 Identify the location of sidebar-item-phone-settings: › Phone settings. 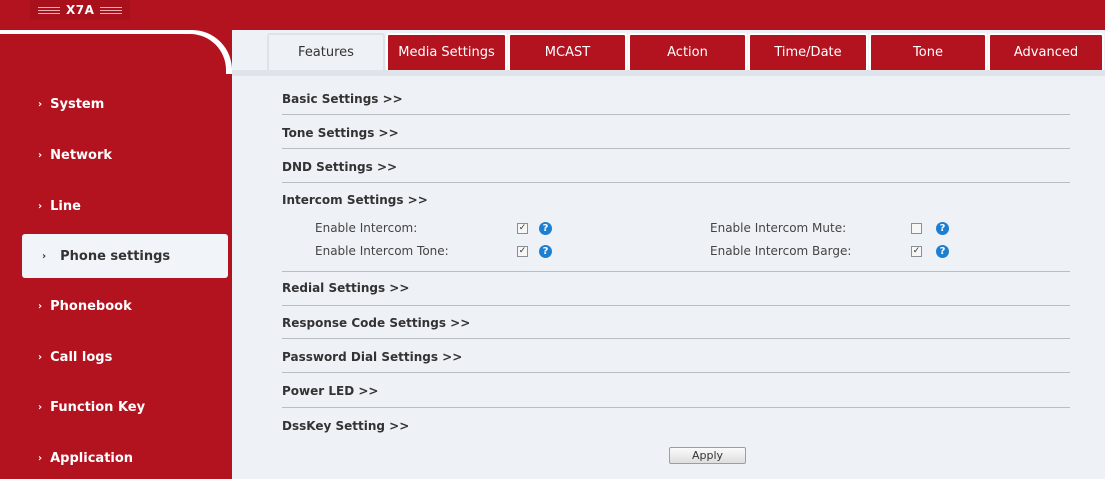
(125, 256).